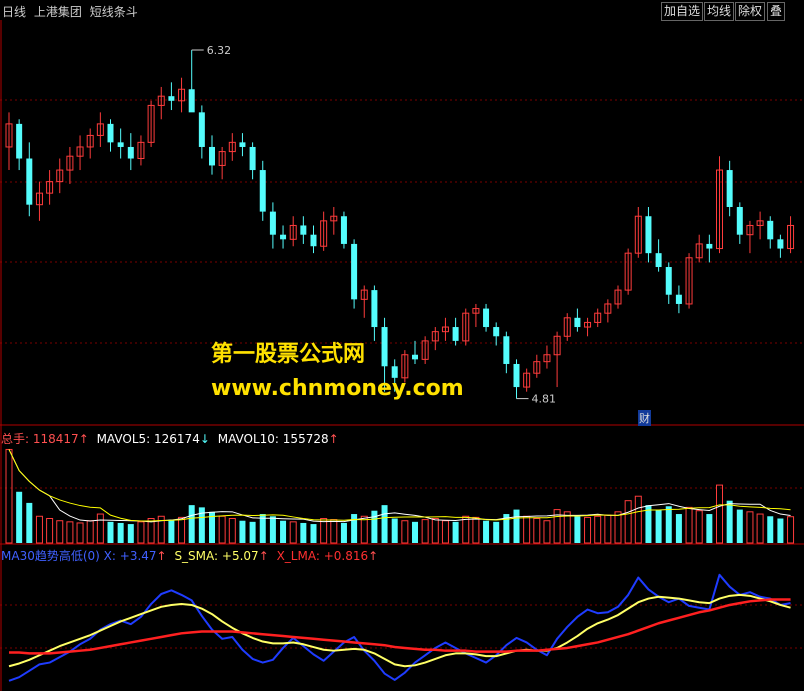 The width and height of the screenshot is (804, 691). Describe the element at coordinates (399, 485) in the screenshot. I see `mavol10-line` at that location.